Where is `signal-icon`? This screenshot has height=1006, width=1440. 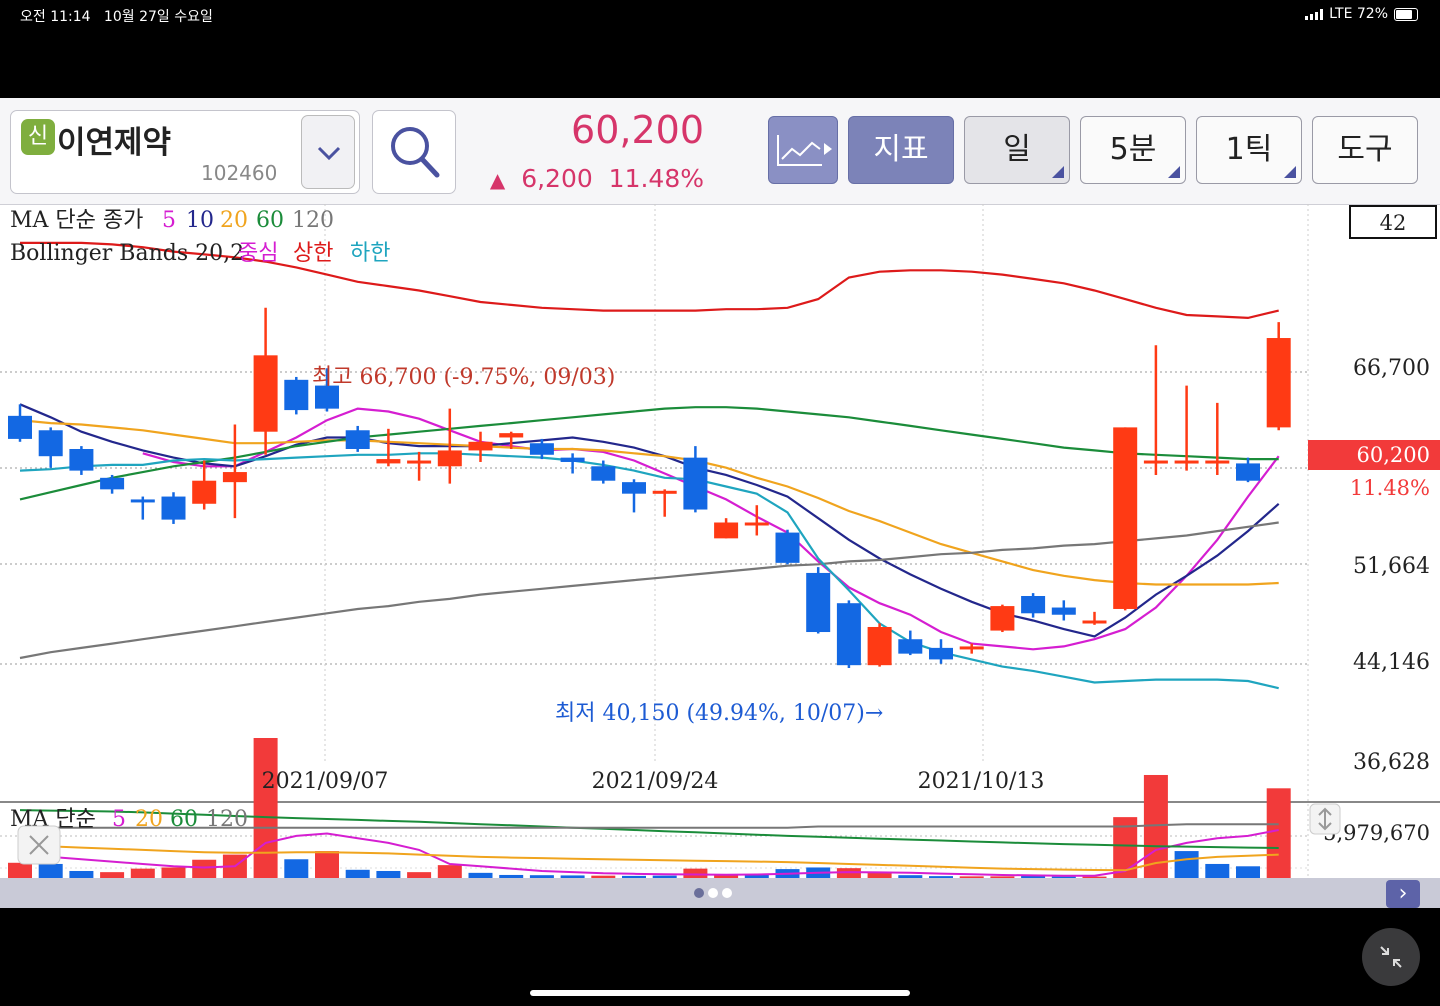
signal-icon is located at coordinates (1314, 14).